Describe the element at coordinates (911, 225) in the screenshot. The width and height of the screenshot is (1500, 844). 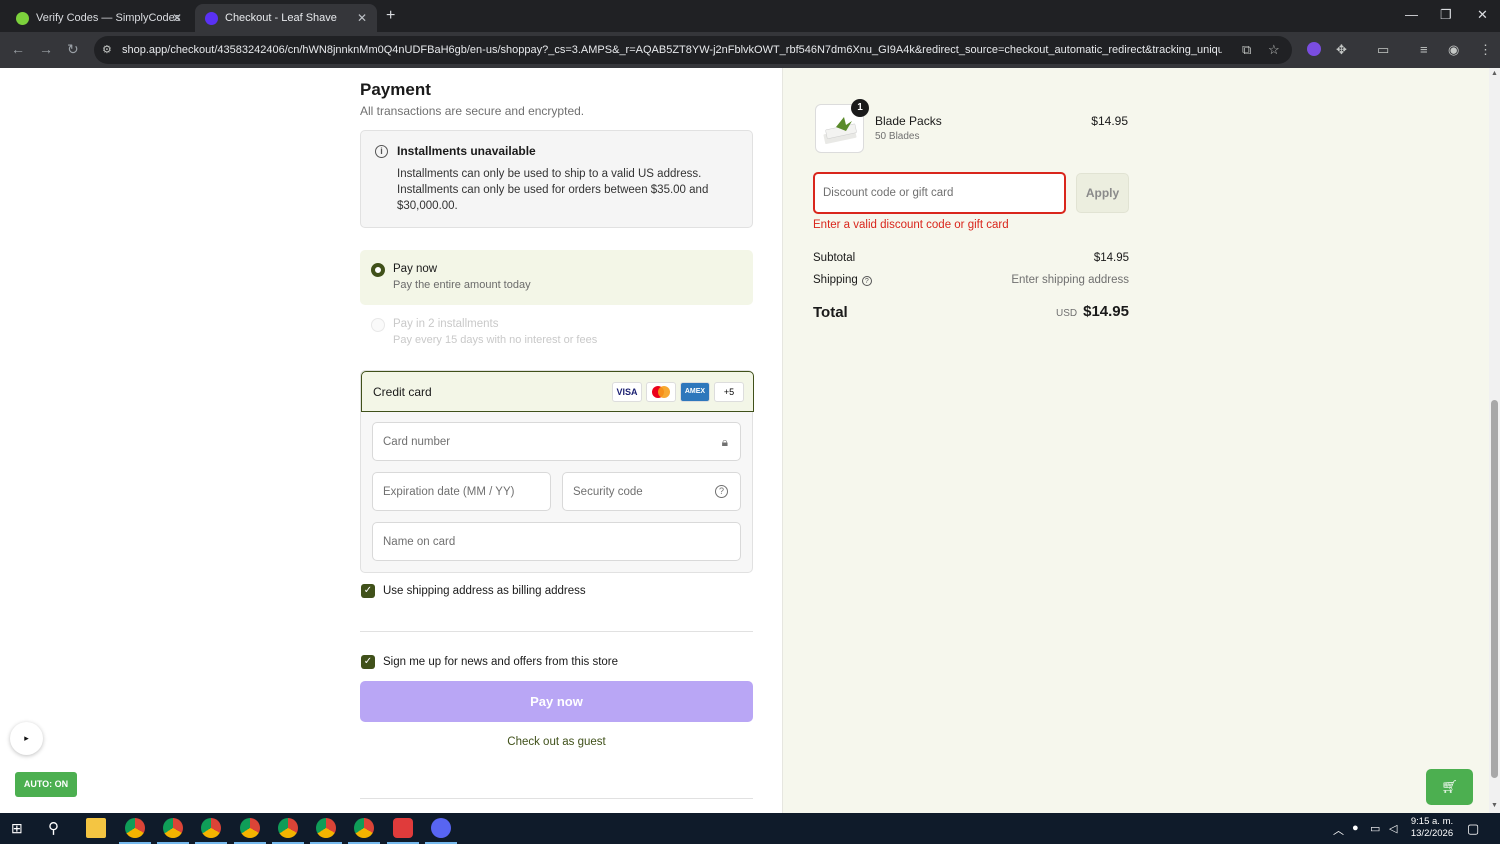
I see `discount-error: Enter a valid discount code or gift card` at that location.